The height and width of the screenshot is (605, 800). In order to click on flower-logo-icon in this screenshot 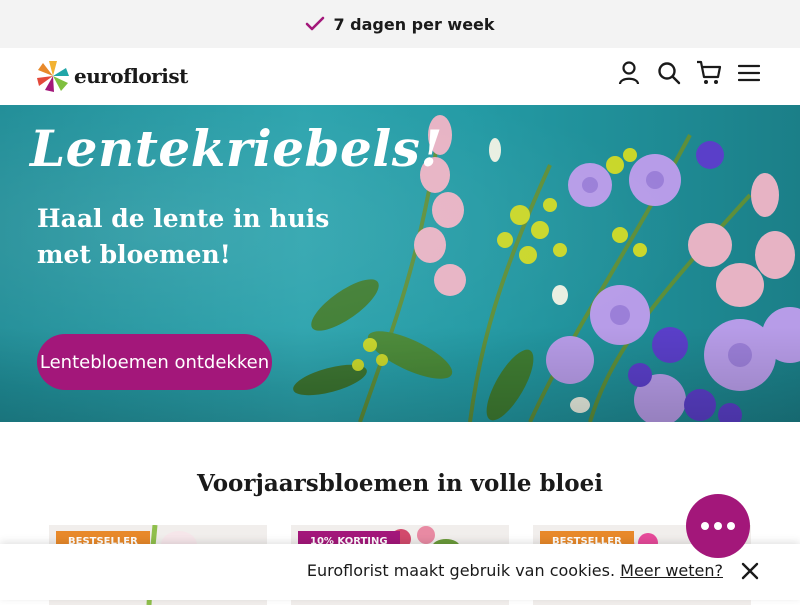, I will do `click(53, 76)`.